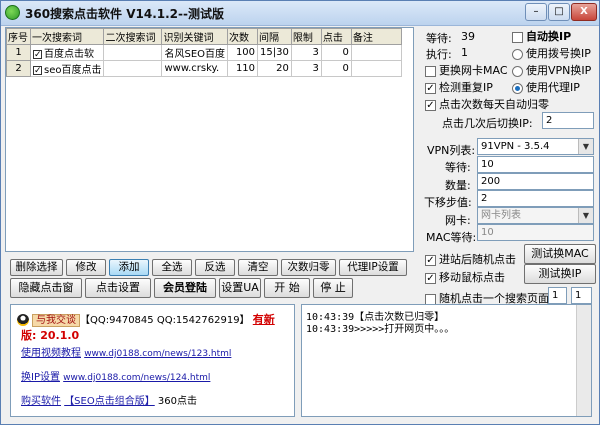 The height and width of the screenshot is (425, 600). What do you see at coordinates (51, 353) in the screenshot?
I see `tutorial-link: 使用视频教程` at bounding box center [51, 353].